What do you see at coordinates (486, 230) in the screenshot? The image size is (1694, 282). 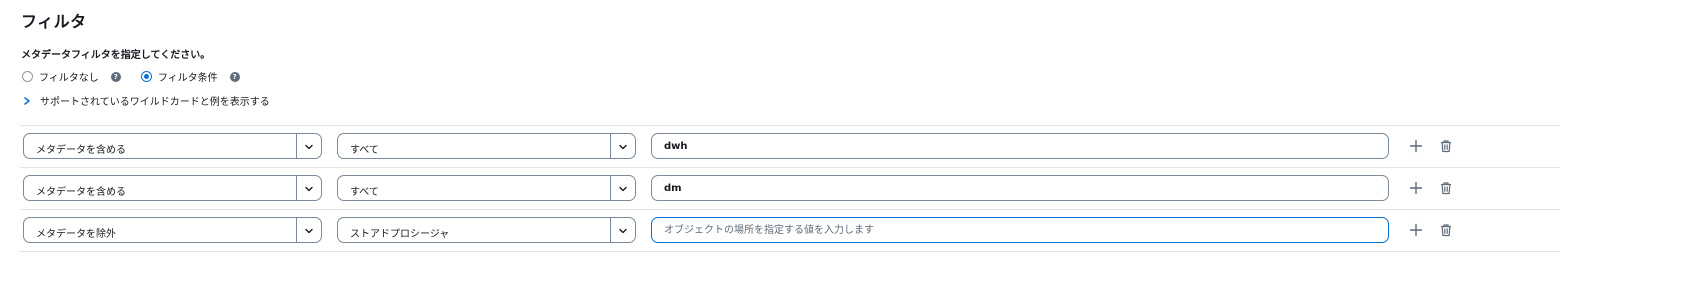 I see `object-type-select: ストアドプロシージャ` at bounding box center [486, 230].